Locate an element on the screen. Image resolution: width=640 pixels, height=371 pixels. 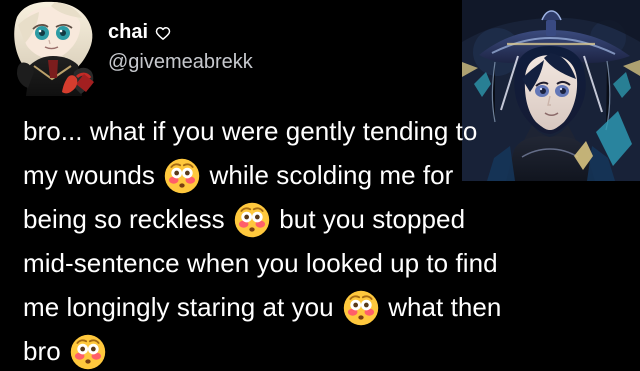
tweet-text-segment: being so reckless is located at coordinates (124, 219).